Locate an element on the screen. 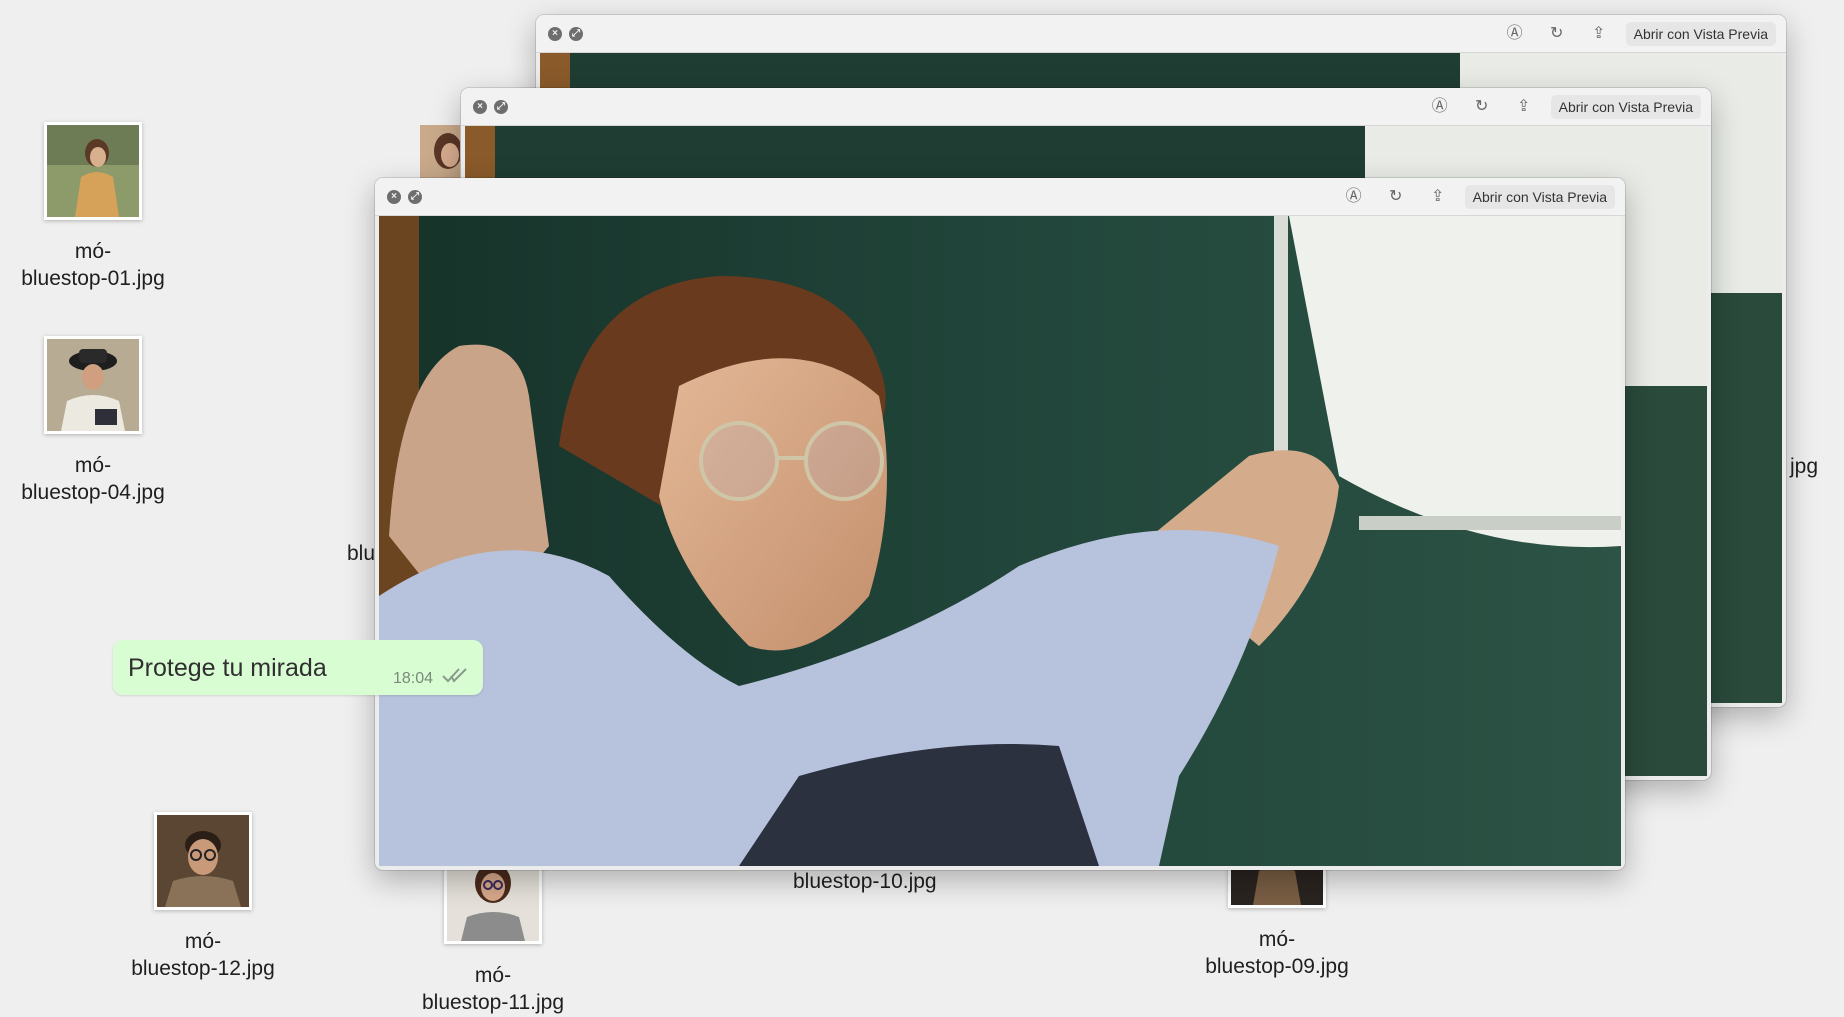  chat-message-bubble: Protege tu mirada 18:04 is located at coordinates (298, 667).